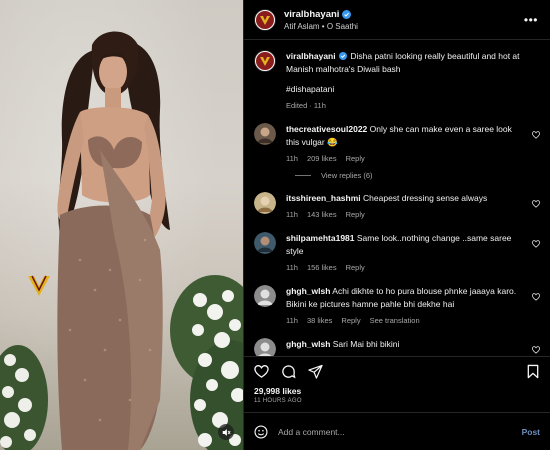 The width and height of the screenshot is (550, 450). I want to click on comment-item: ghgh_wlsh Sari Mai bhi bikini, so click(397, 347).